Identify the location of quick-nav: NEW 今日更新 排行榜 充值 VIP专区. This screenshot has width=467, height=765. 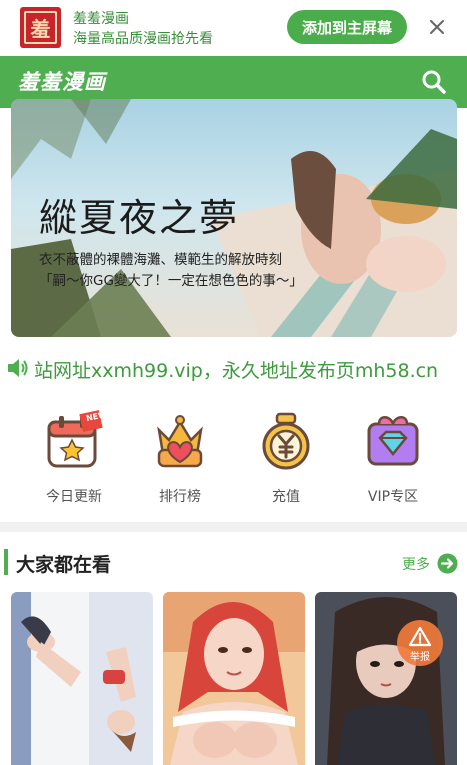
(233, 459).